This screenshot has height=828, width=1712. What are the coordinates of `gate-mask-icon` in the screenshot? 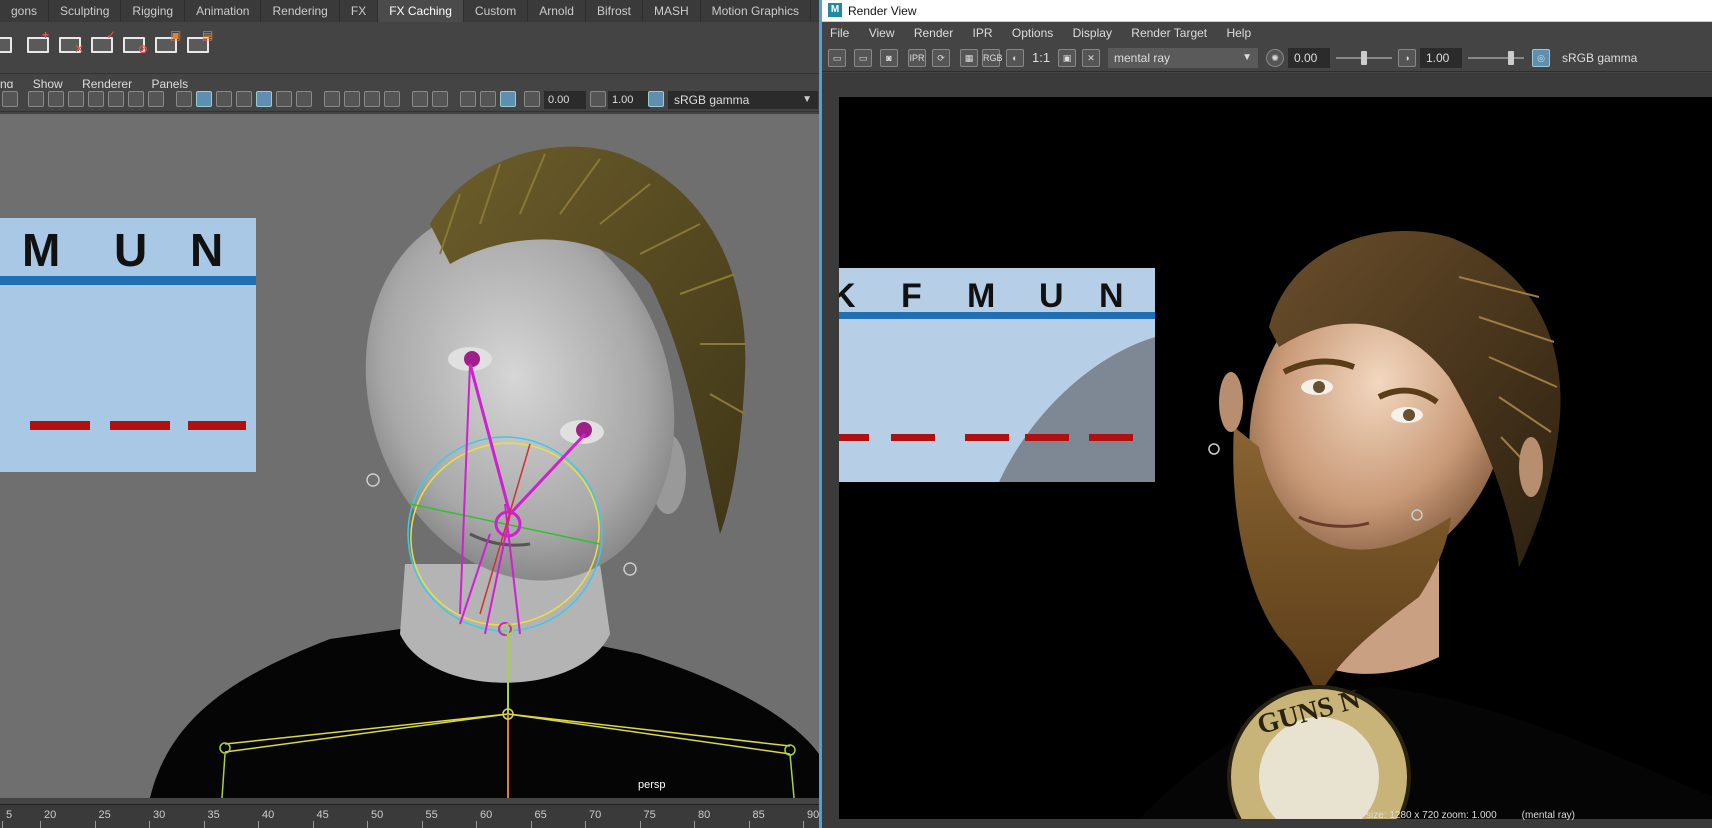 It's located at (96, 99).